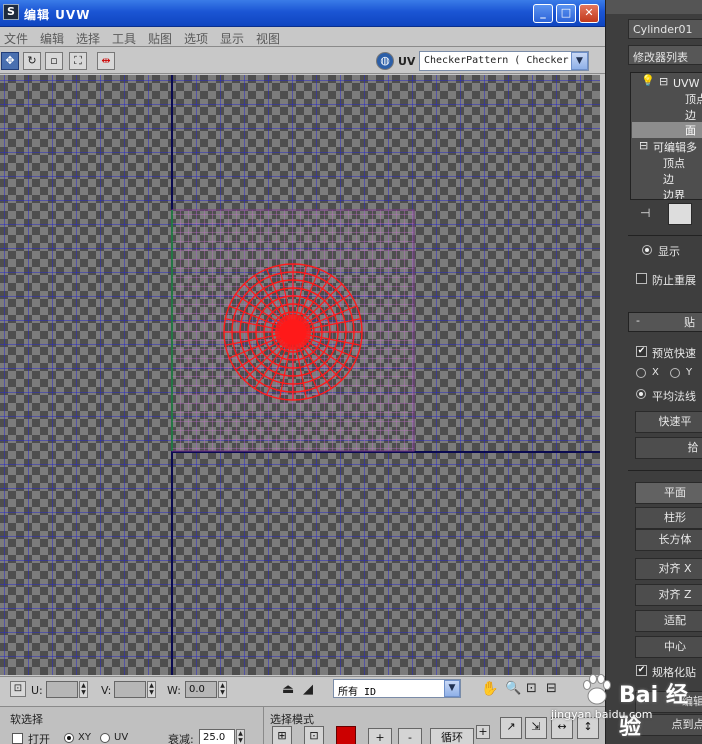 The width and height of the screenshot is (702, 744). Describe the element at coordinates (641, 373) in the screenshot. I see `axis-x-radio` at that location.